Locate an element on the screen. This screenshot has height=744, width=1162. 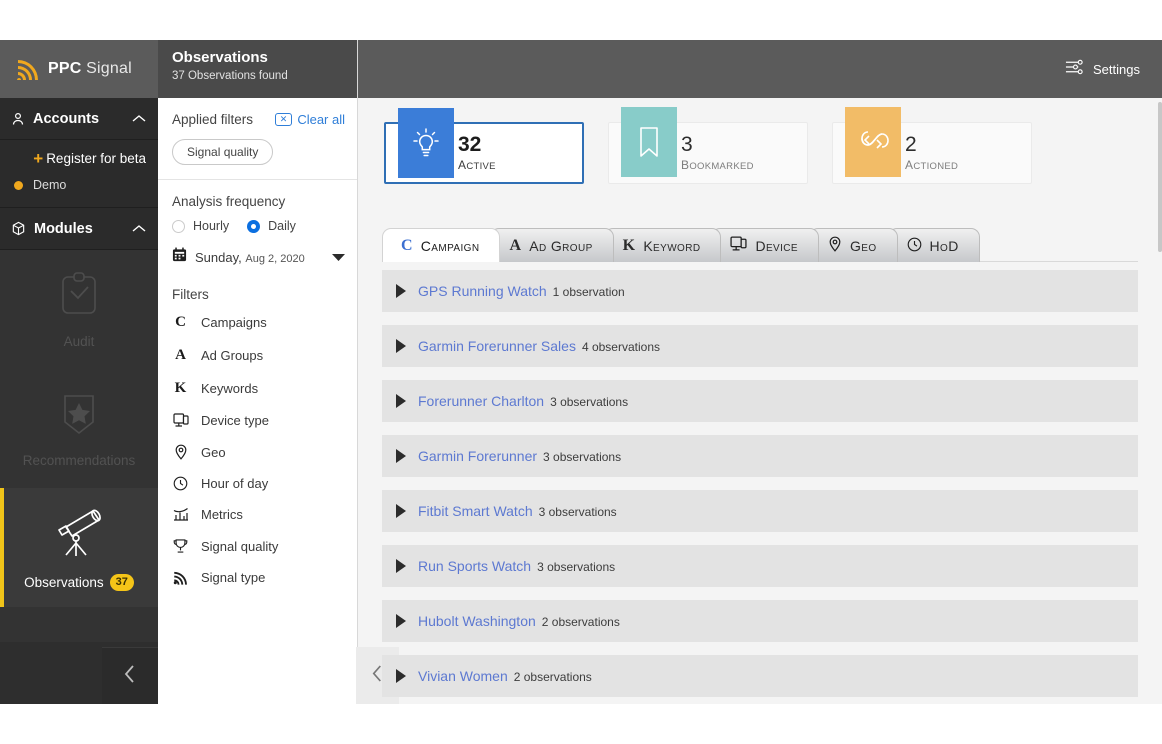
filter-item-campaigns: C Campaigns is located at coordinates (257, 322).